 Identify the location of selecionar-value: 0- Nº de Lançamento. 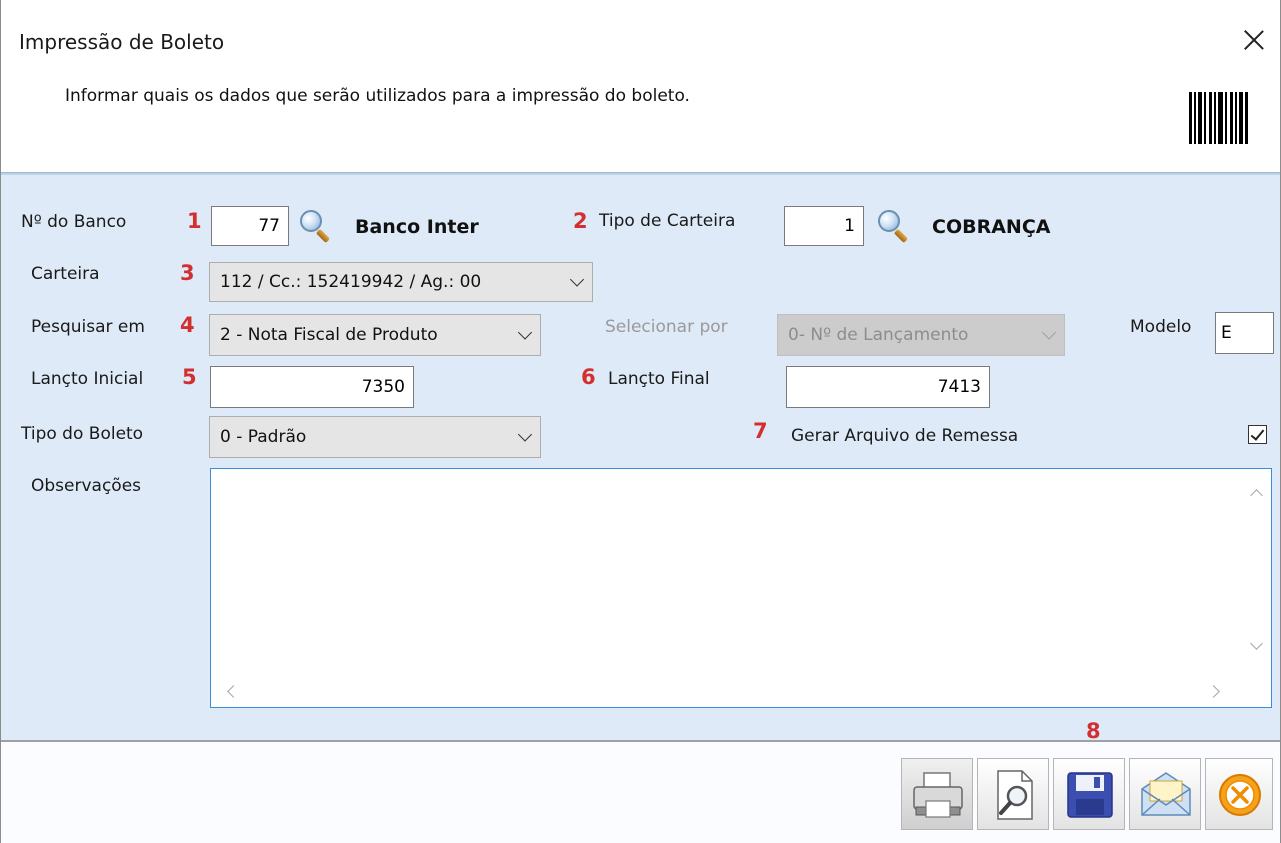
(878, 335).